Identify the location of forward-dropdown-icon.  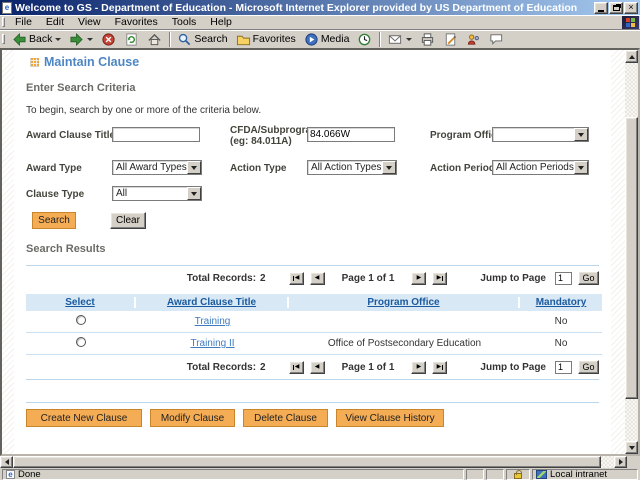
(90, 39).